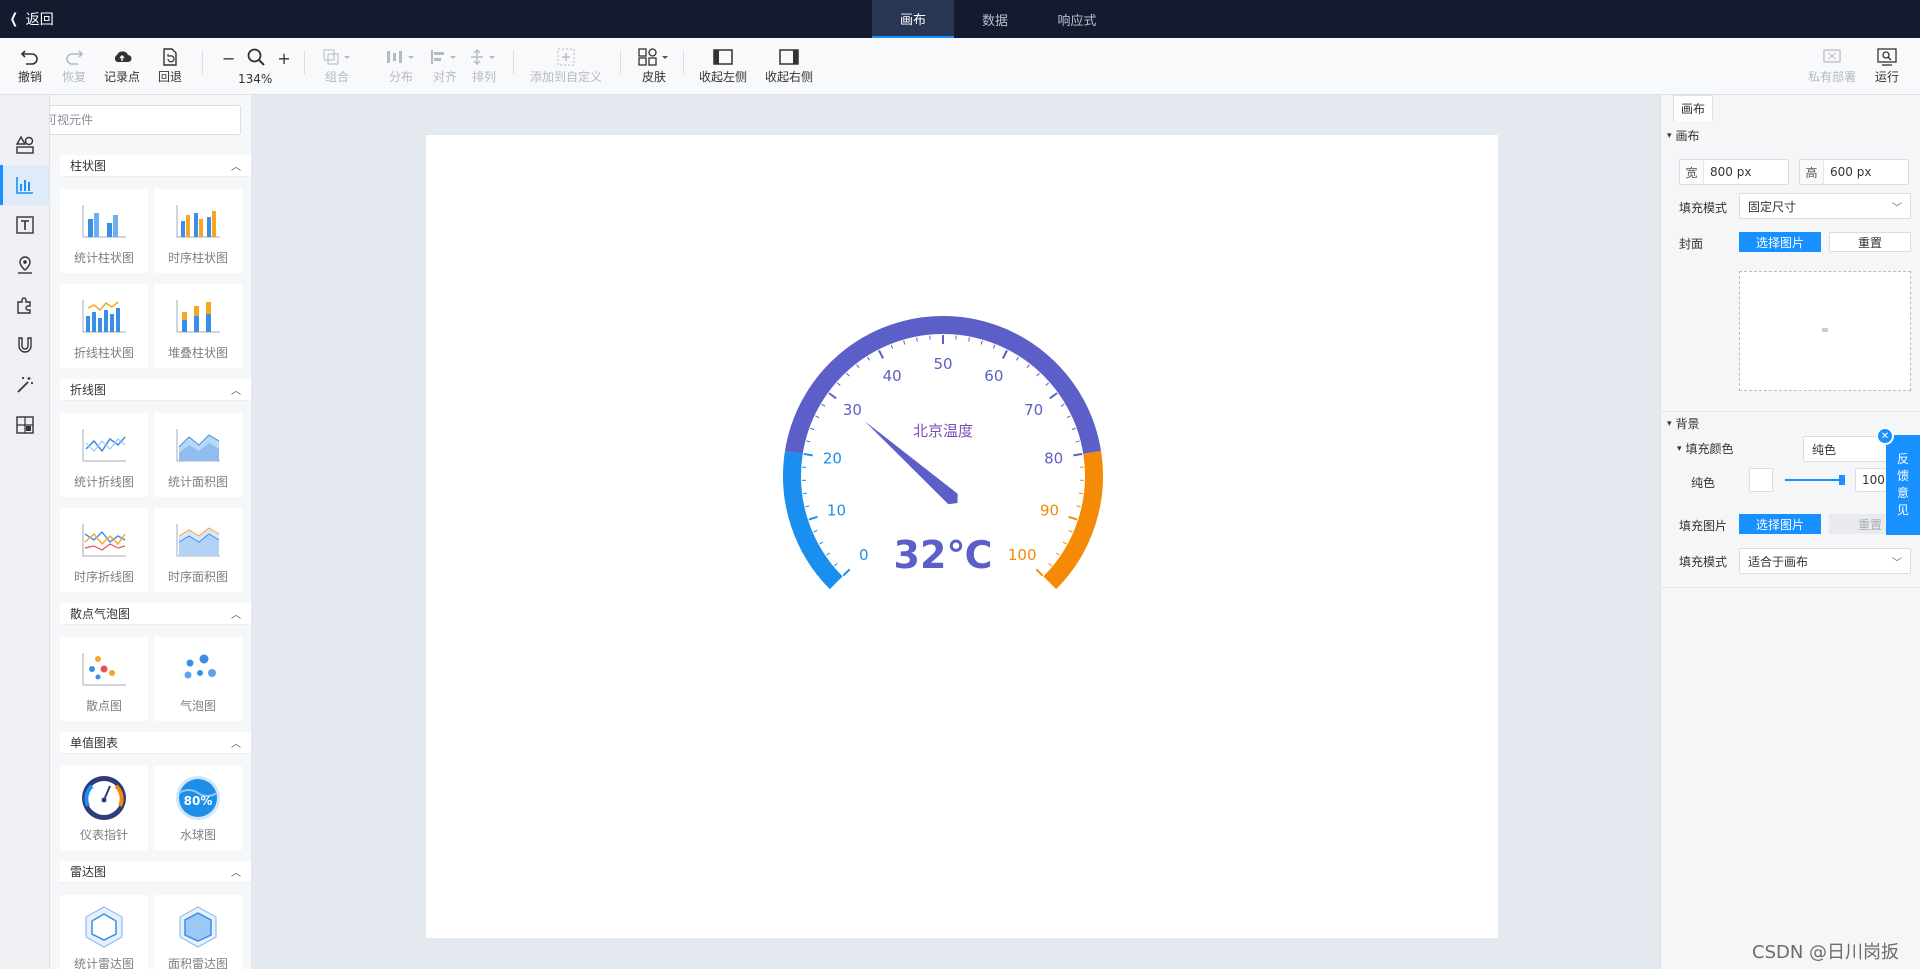 The width and height of the screenshot is (1920, 969). I want to click on align-button: 对齐, so click(445, 65).